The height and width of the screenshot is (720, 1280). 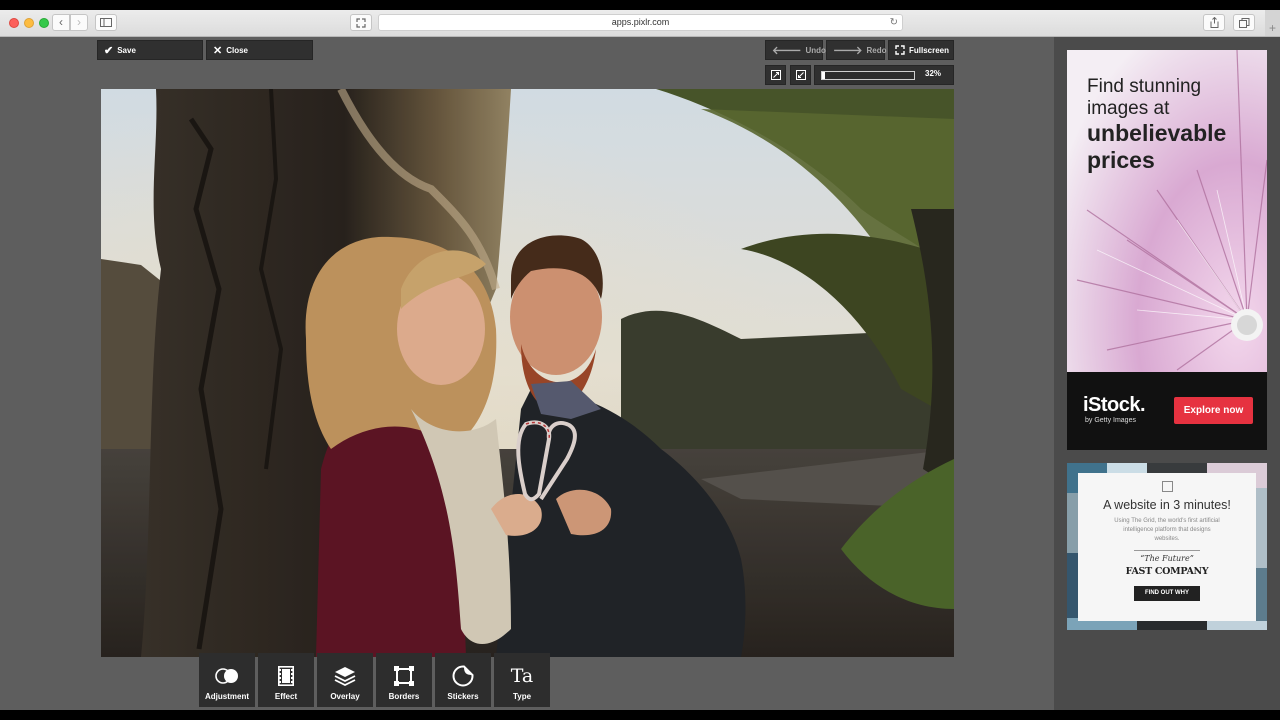 What do you see at coordinates (126, 50) in the screenshot?
I see `save-label: Save` at bounding box center [126, 50].